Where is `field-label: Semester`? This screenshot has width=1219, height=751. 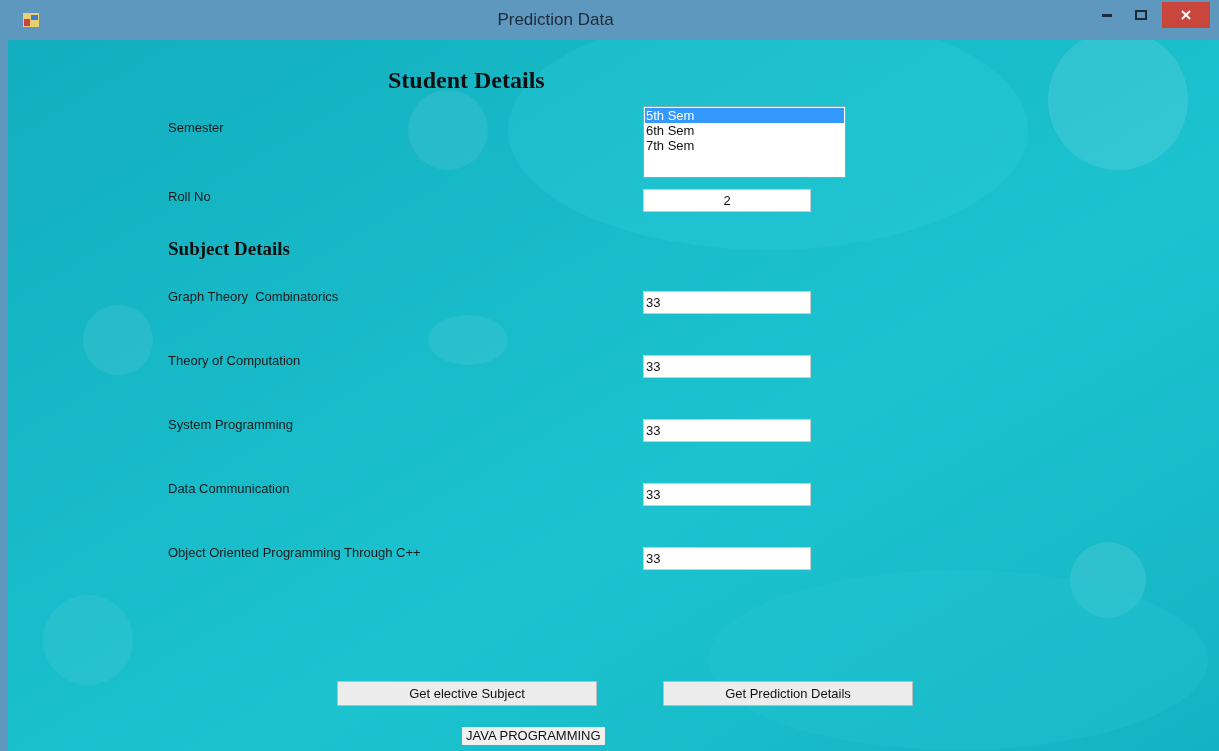
field-label: Semester is located at coordinates (196, 128).